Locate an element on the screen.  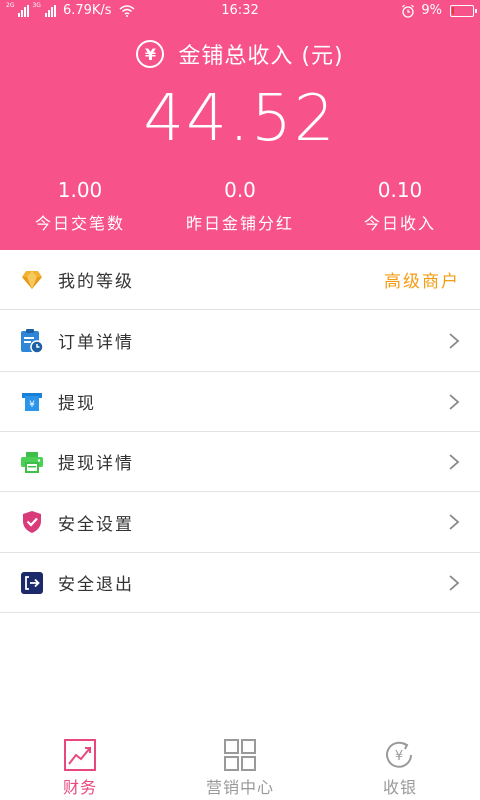
income-title-row: ¥ 金铺总收入 (元) is located at coordinates (240, 54).